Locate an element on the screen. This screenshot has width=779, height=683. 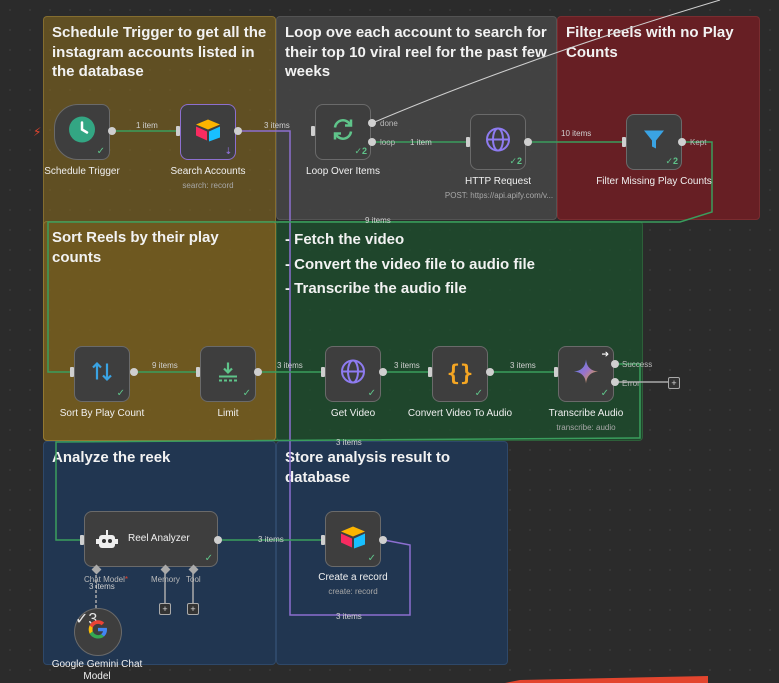
loop-handle is located at coordinates (372, 142).